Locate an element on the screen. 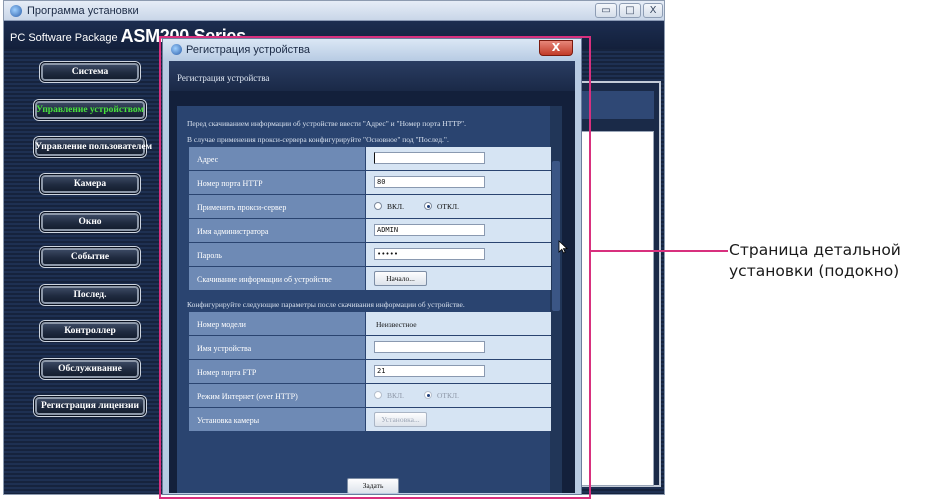 This screenshot has height=499, width=938. menu-item-controller: Контроллер is located at coordinates (90, 331).